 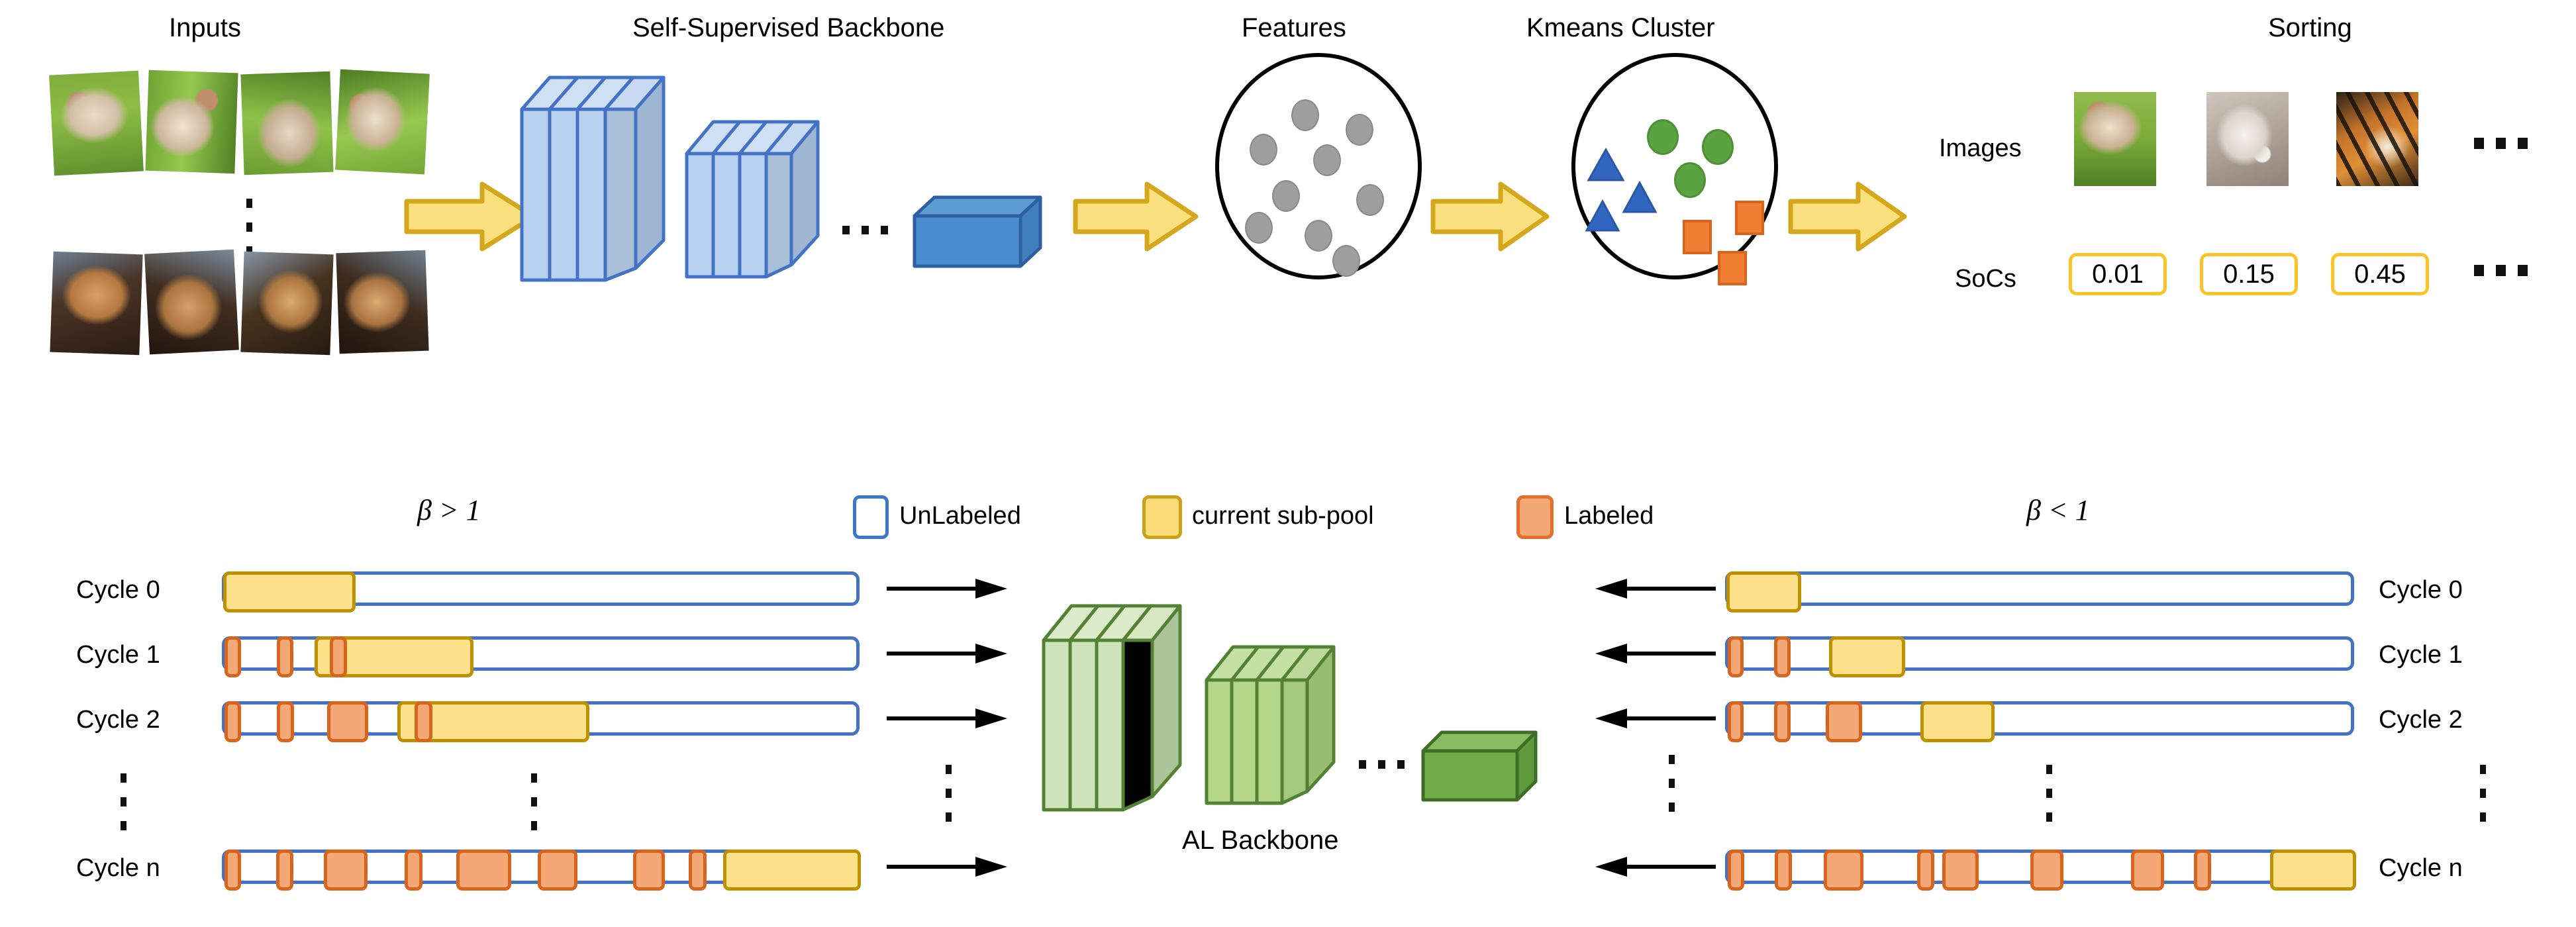 What do you see at coordinates (1609, 516) in the screenshot?
I see `legend-label-labeled: Labeled` at bounding box center [1609, 516].